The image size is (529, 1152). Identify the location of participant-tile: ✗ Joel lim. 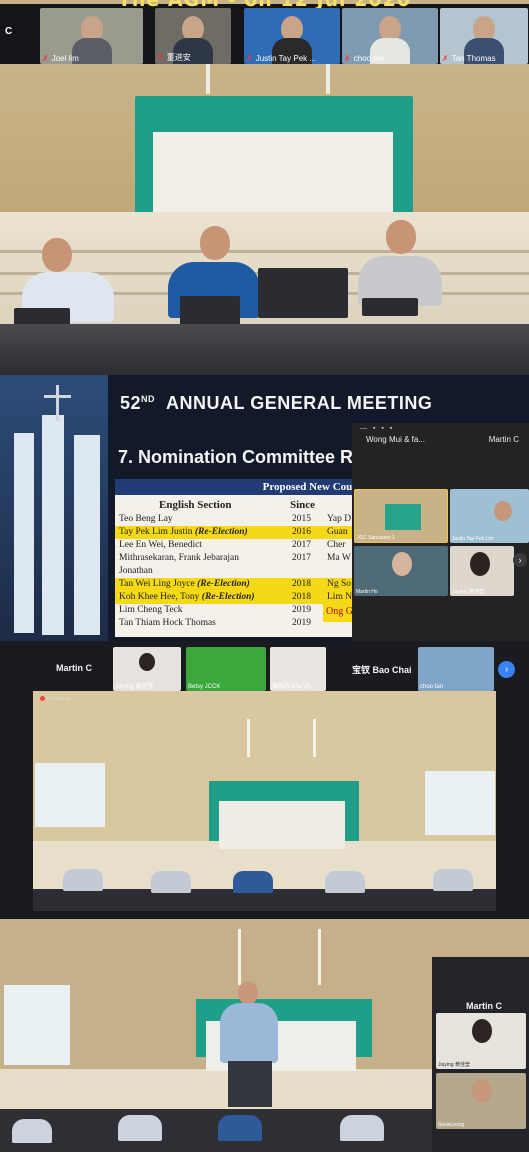
(91, 36).